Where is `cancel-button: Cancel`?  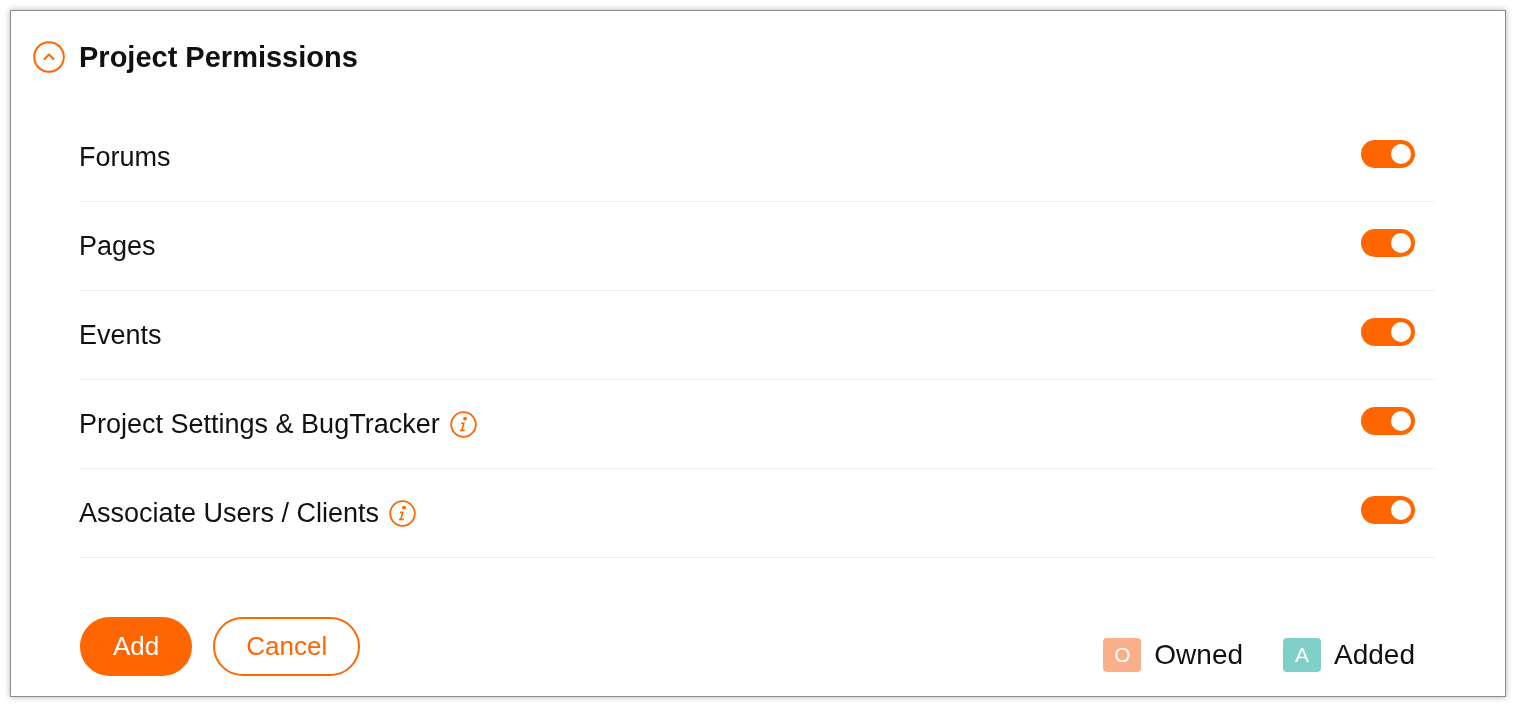 cancel-button: Cancel is located at coordinates (287, 646).